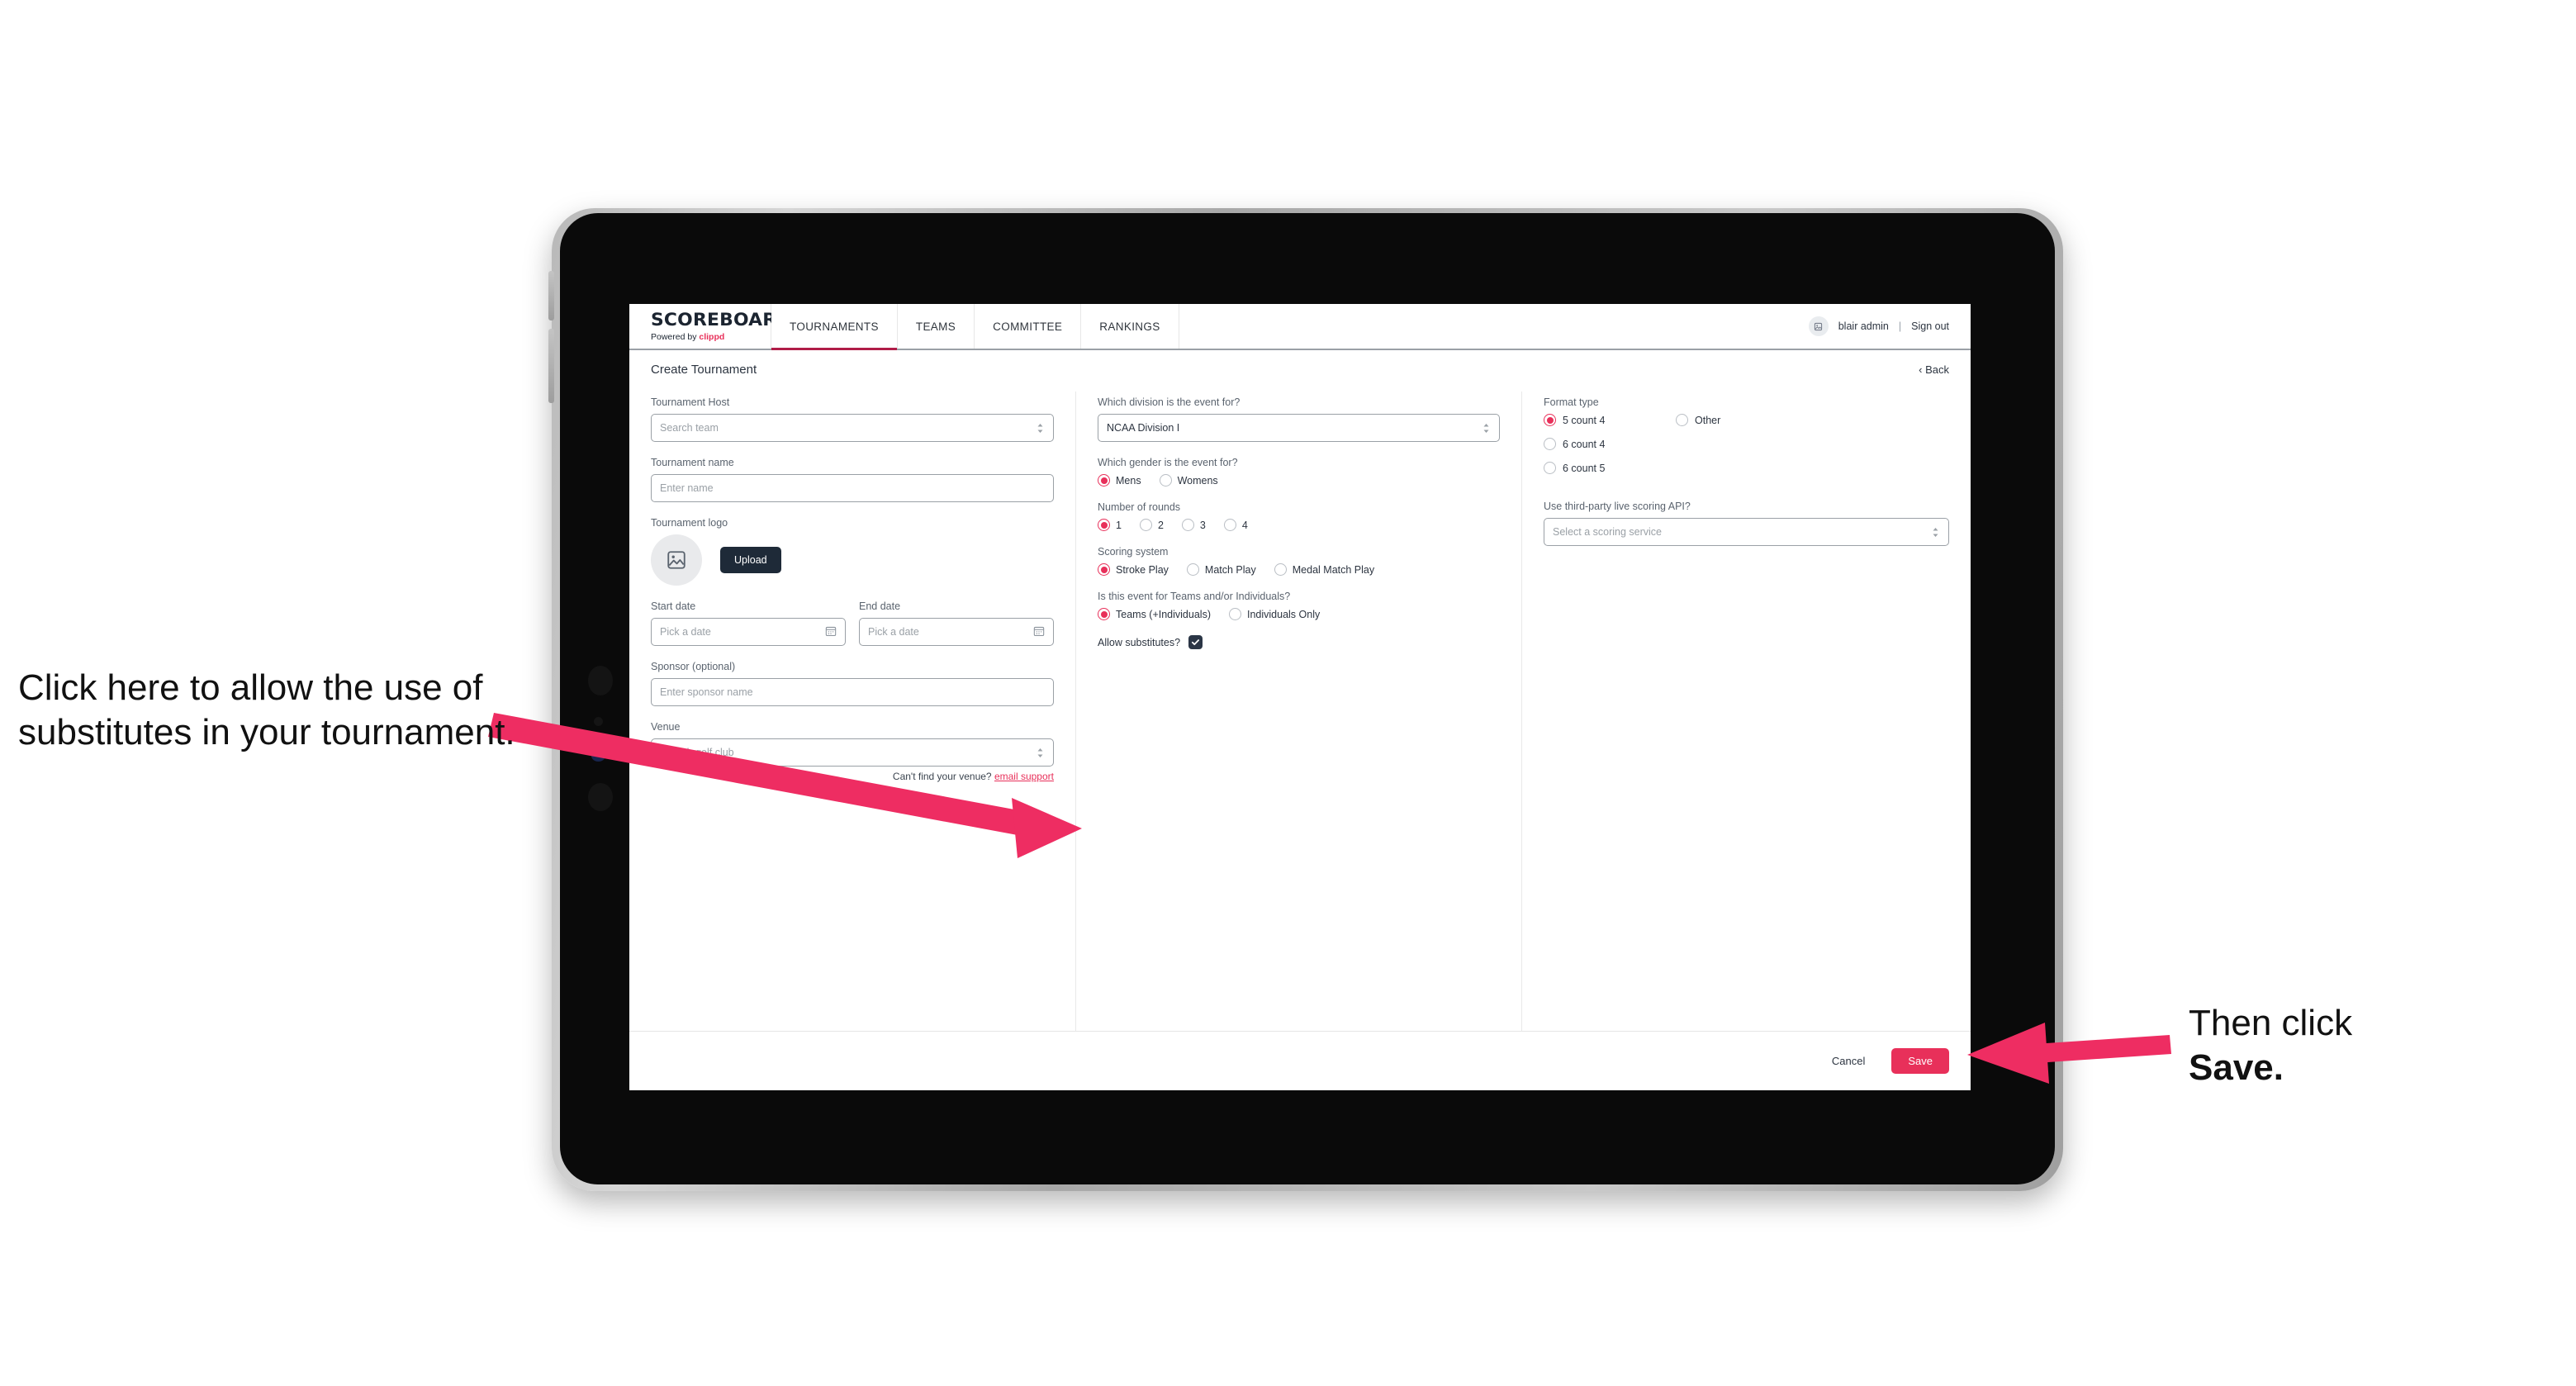  Describe the element at coordinates (693, 666) in the screenshot. I see `sponsor-label: Sponsor (optional)` at that location.